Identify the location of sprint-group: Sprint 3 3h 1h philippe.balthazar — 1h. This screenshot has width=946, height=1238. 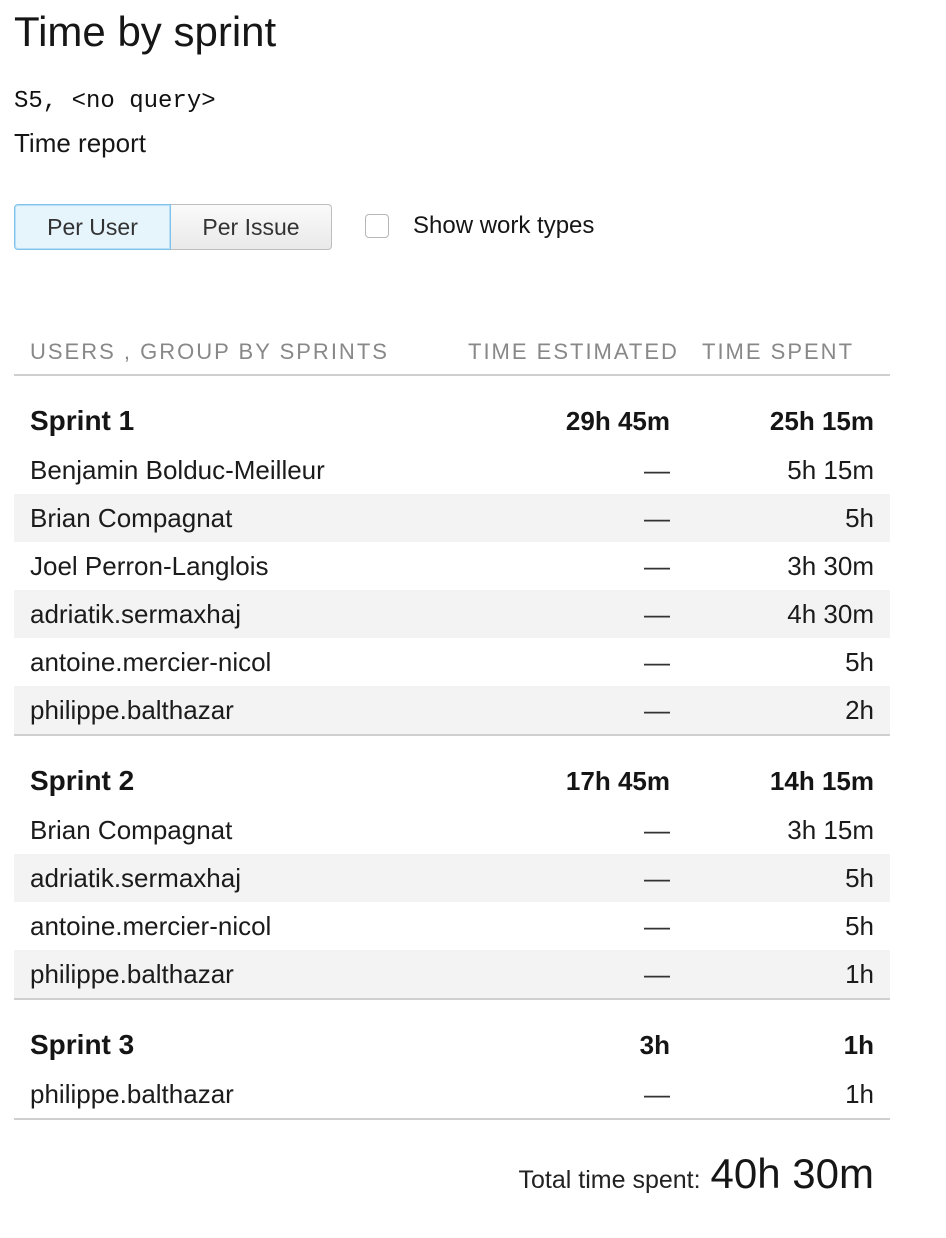
(452, 1060).